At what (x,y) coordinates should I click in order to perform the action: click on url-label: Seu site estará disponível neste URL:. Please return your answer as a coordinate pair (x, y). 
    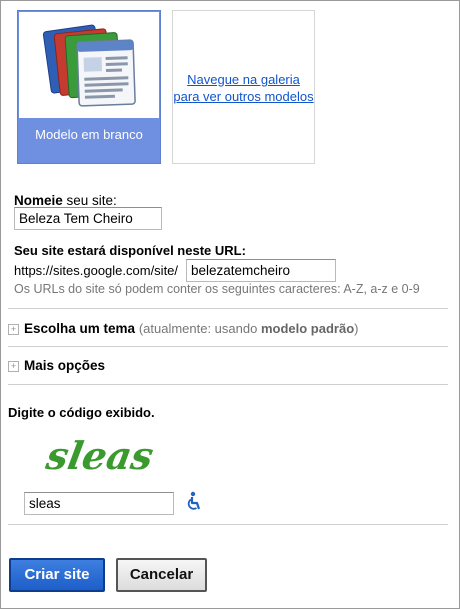
    Looking at the image, I should click on (130, 250).